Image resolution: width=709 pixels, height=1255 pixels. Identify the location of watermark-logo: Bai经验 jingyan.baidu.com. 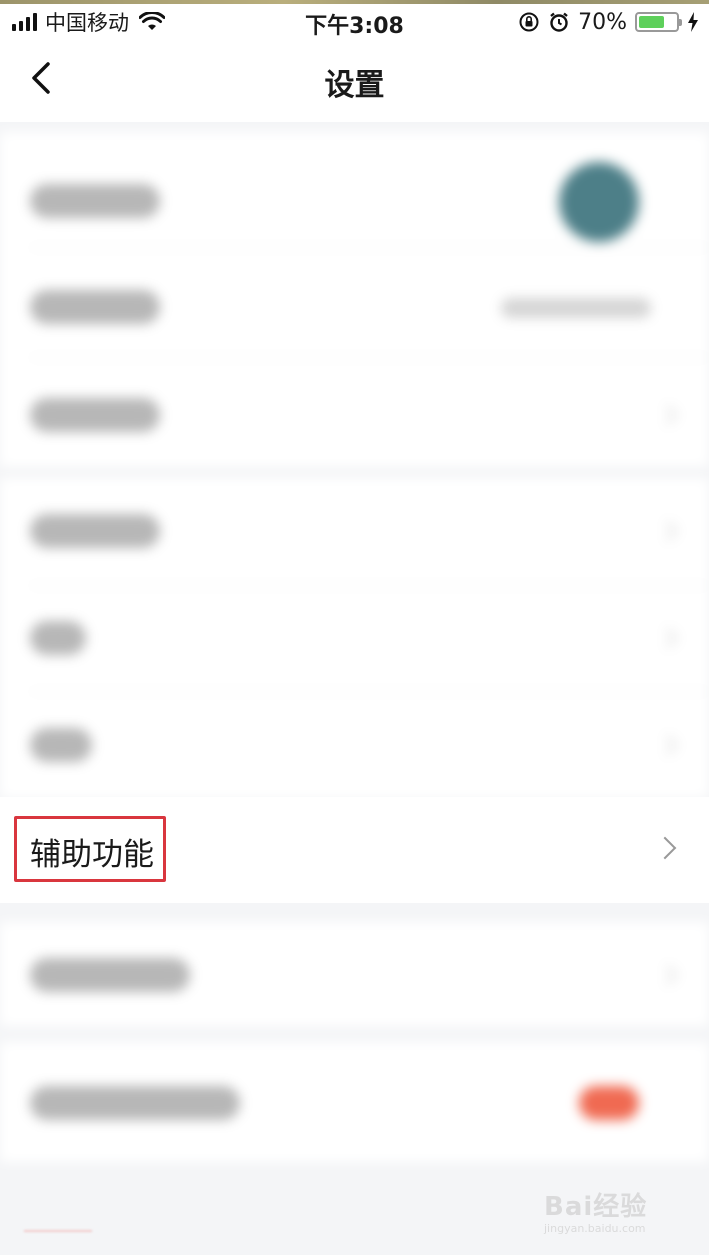
(609, 1211).